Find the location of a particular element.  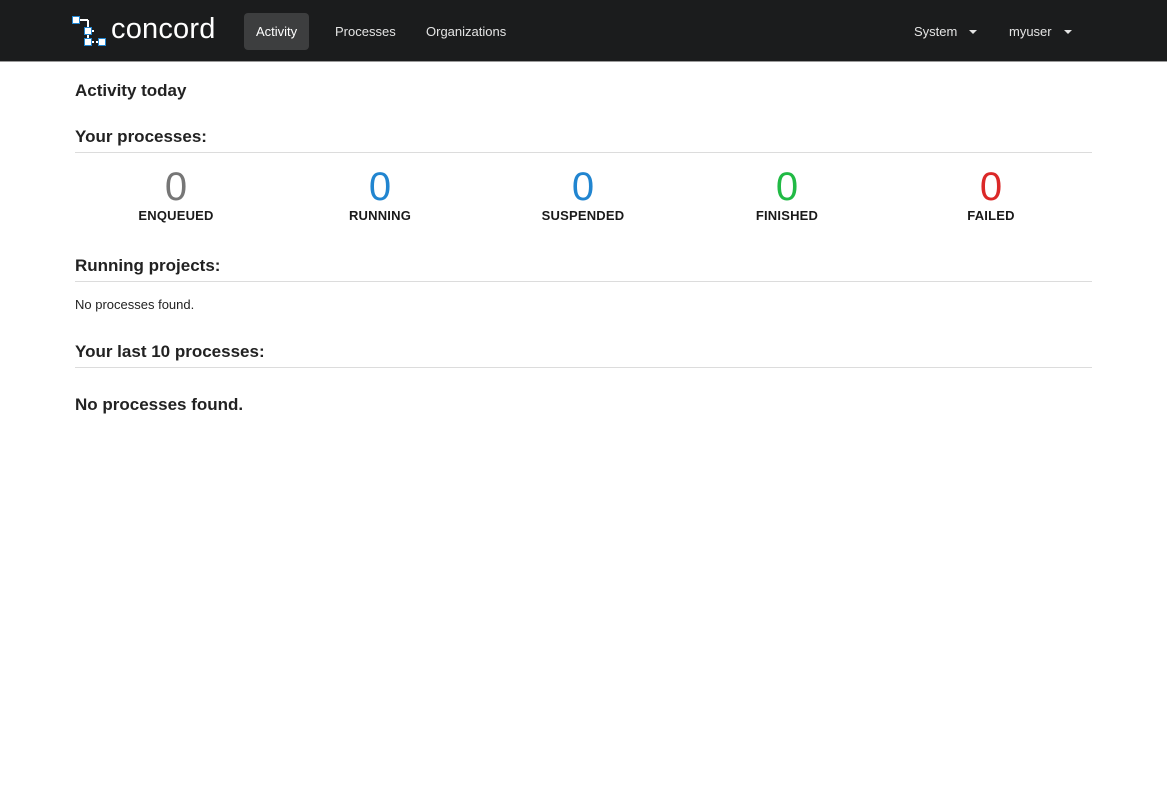

concord-logo-icon is located at coordinates (89, 31).